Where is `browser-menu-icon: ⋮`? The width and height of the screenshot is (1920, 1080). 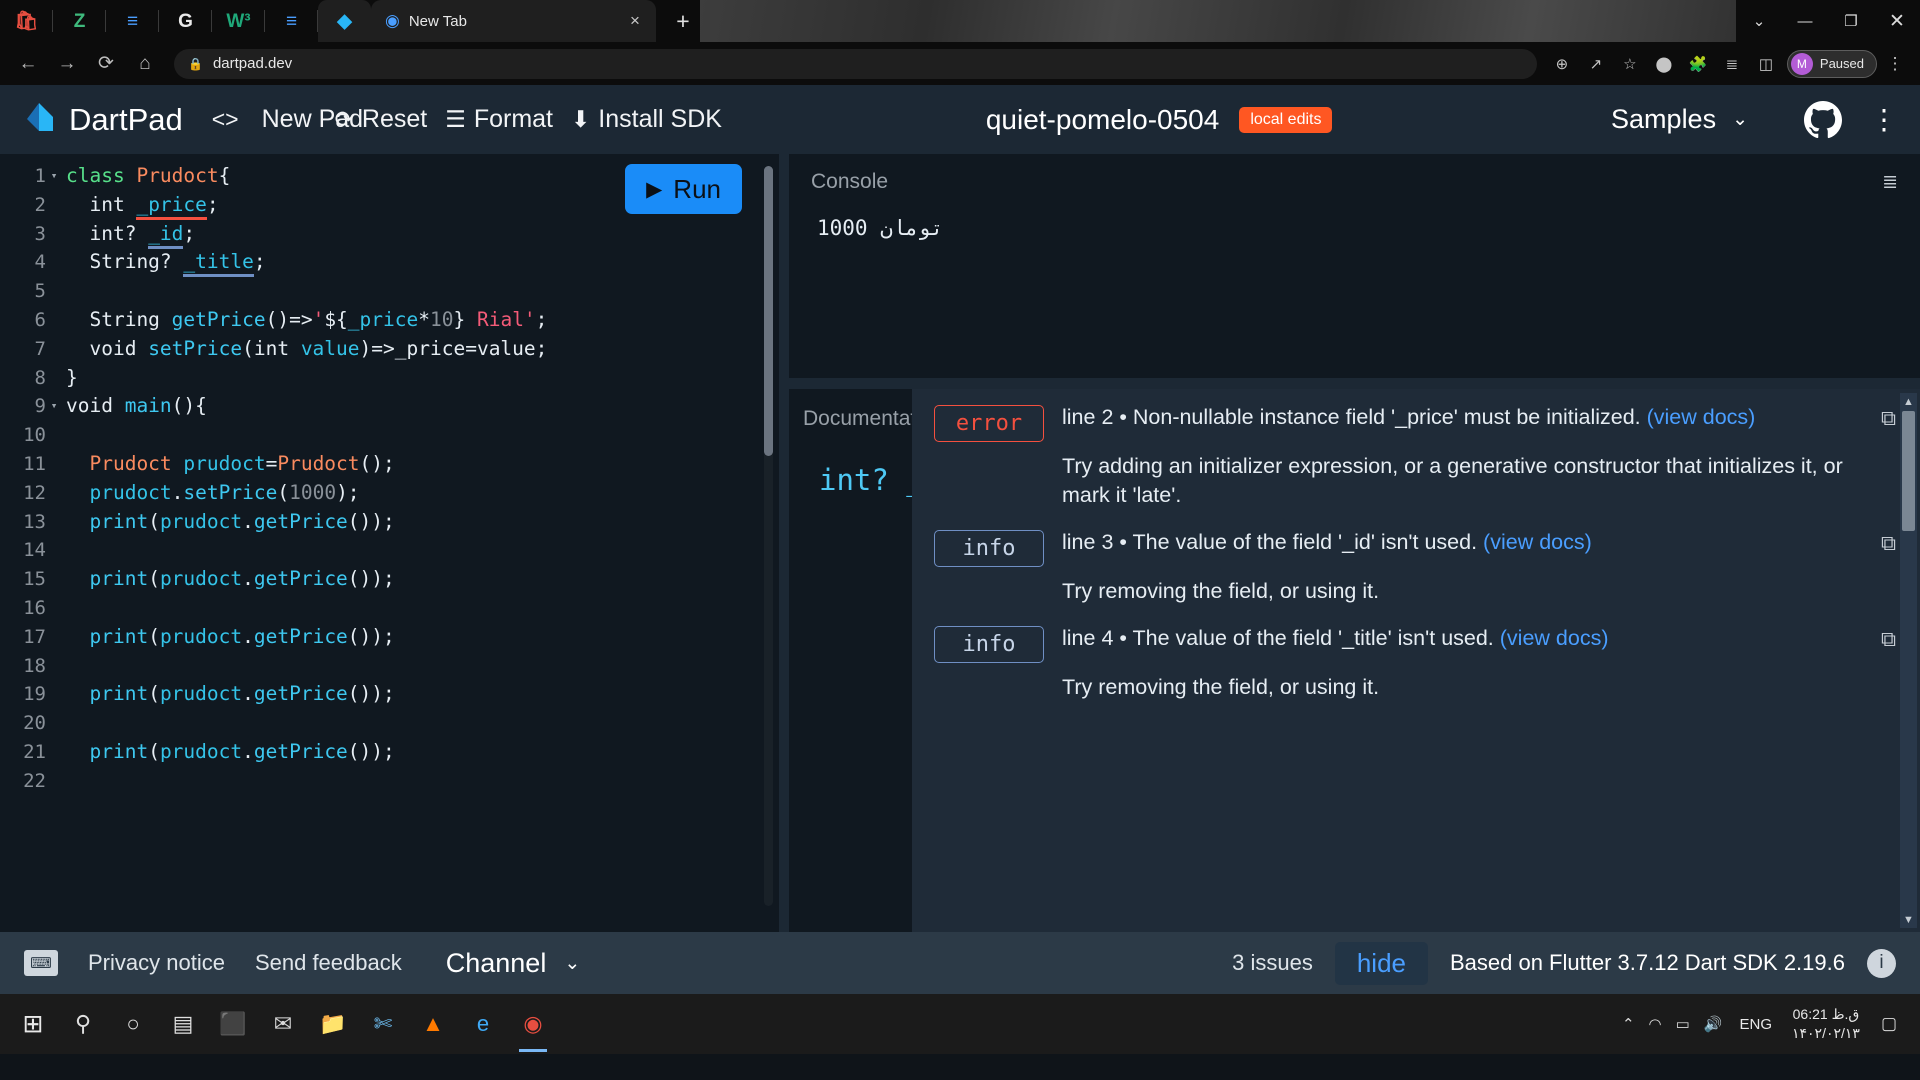 browser-menu-icon: ⋮ is located at coordinates (1895, 64).